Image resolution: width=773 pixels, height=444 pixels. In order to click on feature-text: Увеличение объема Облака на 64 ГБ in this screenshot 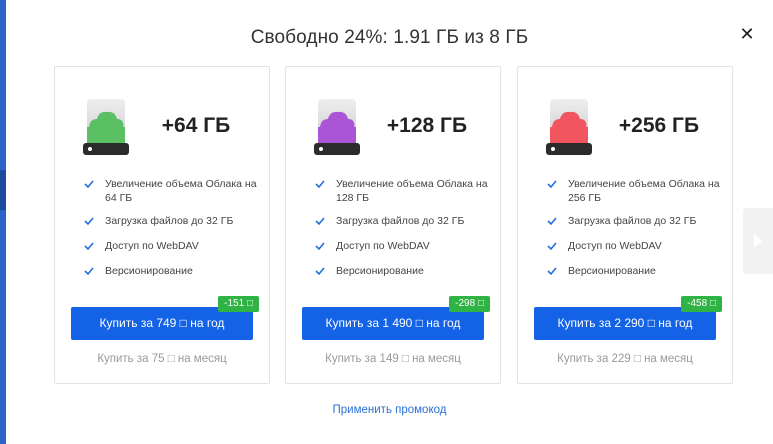, I will do `click(181, 191)`.